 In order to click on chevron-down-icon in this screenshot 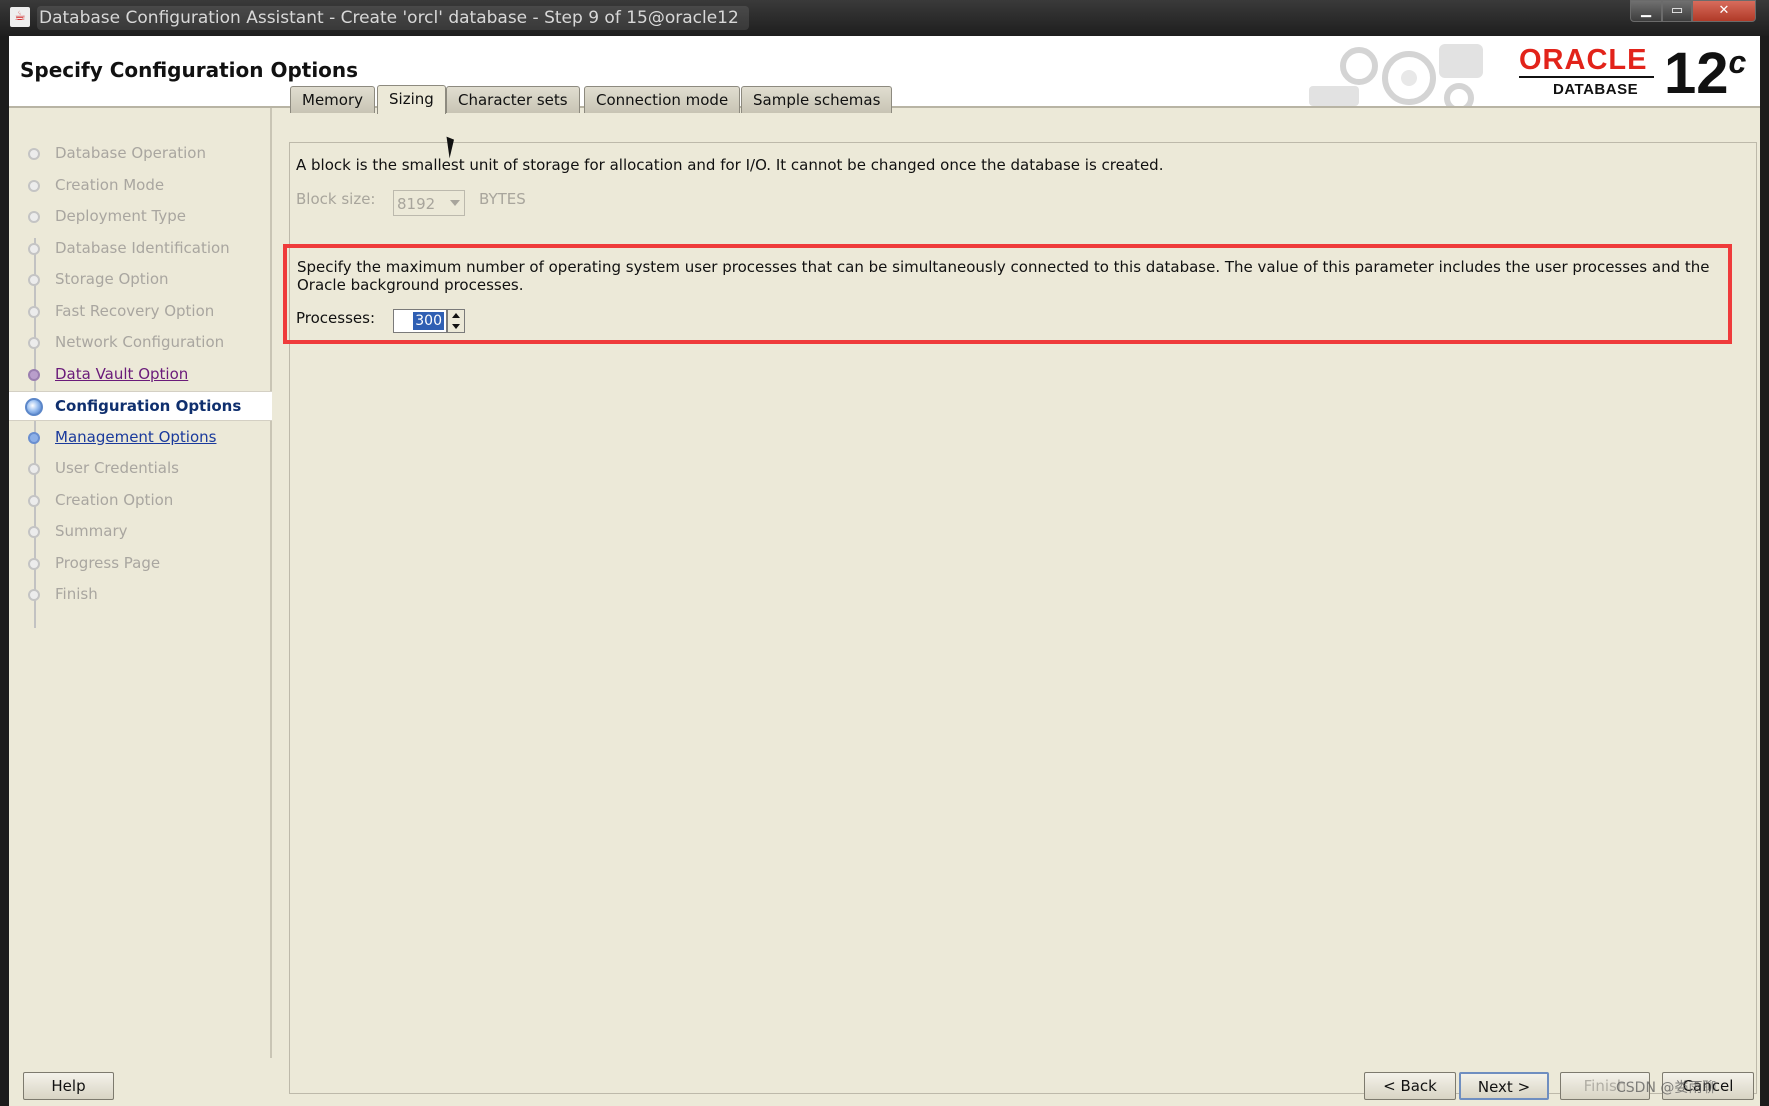, I will do `click(455, 203)`.